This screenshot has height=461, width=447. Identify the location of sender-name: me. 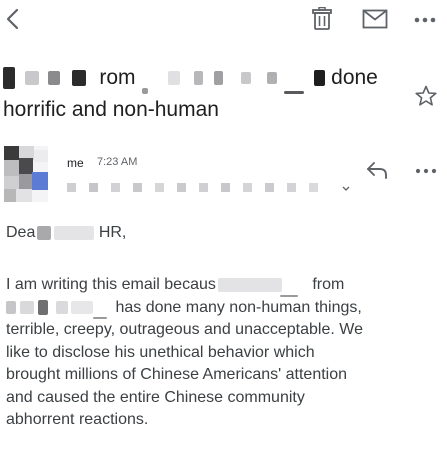
(75, 163).